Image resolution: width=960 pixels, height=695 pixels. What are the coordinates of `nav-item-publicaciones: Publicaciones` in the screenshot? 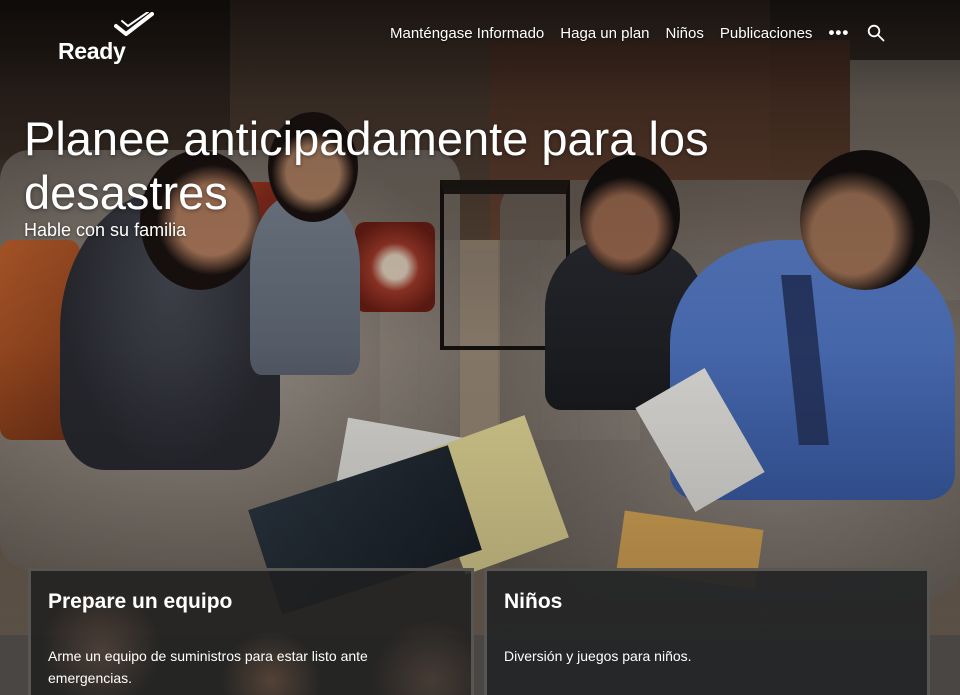 It's located at (766, 33).